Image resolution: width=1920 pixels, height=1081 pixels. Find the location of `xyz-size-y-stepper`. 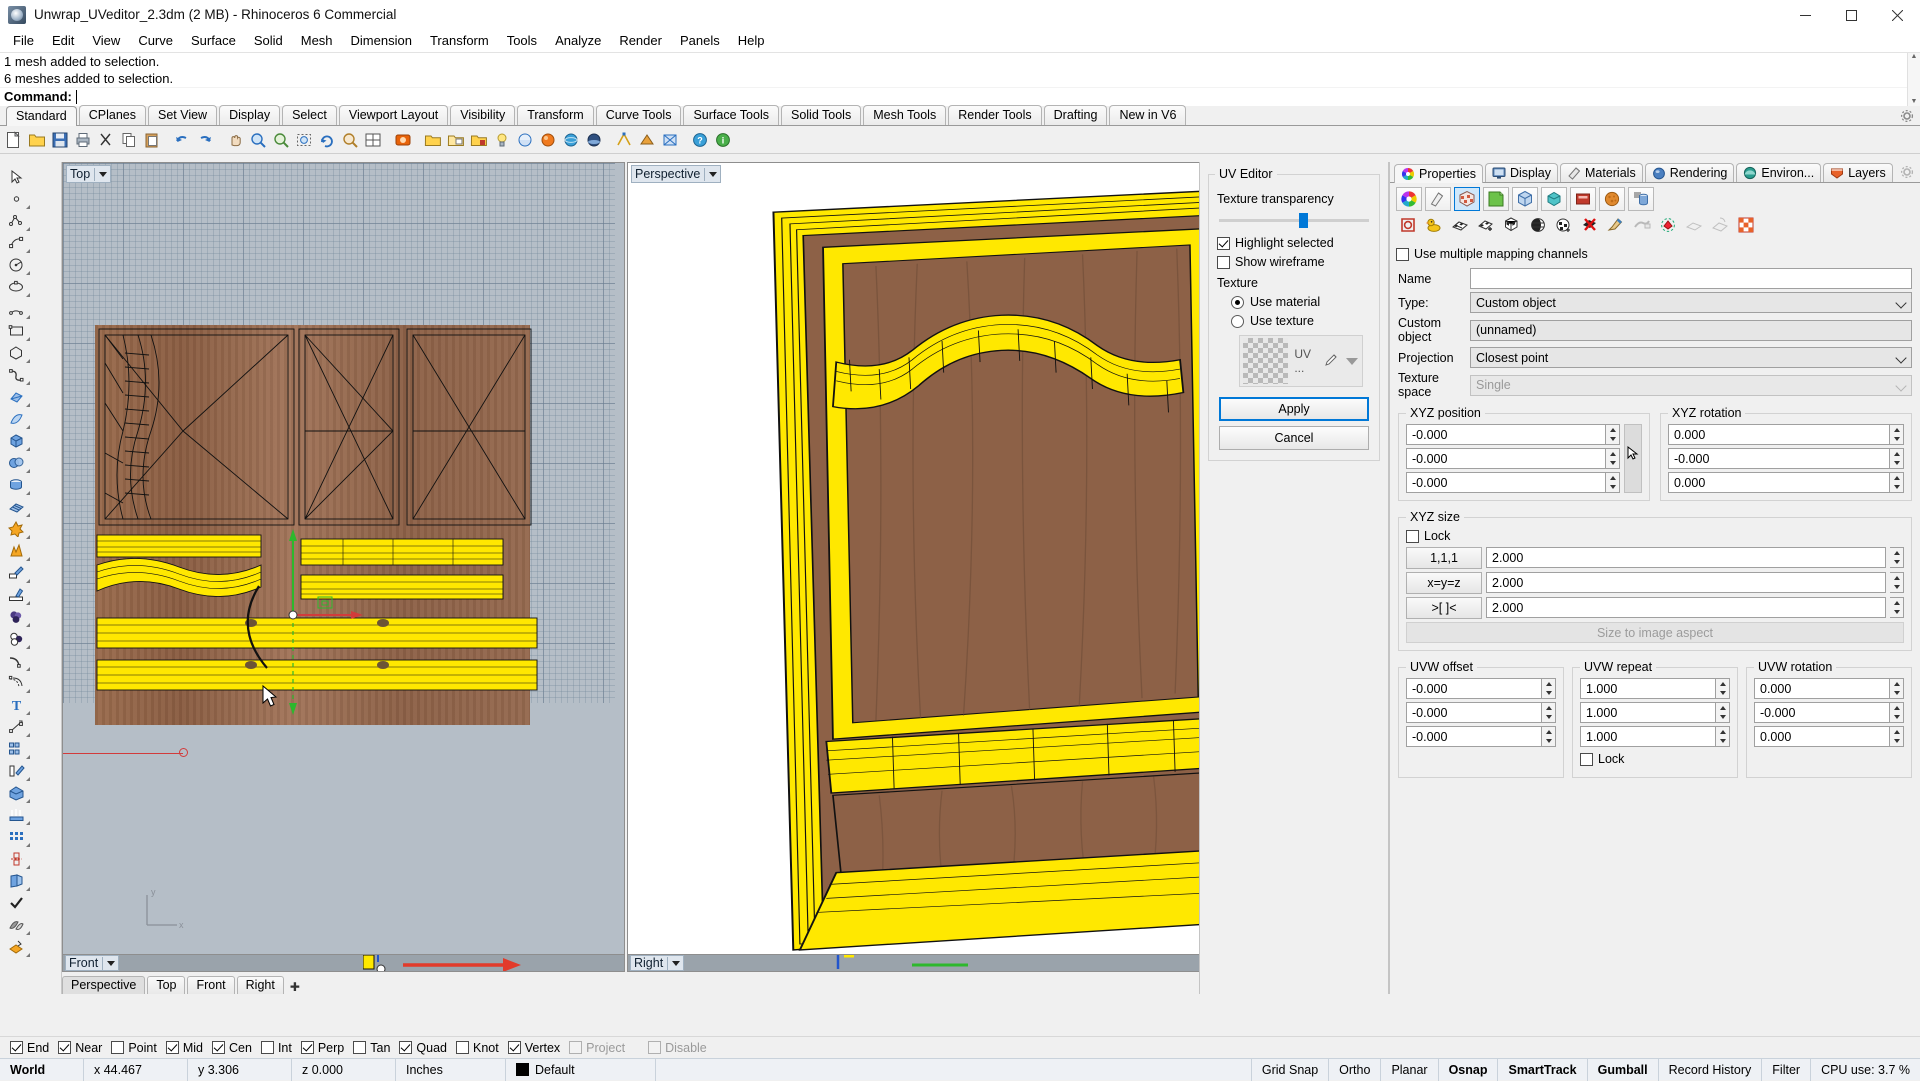

xyz-size-y-stepper is located at coordinates (1897, 582).